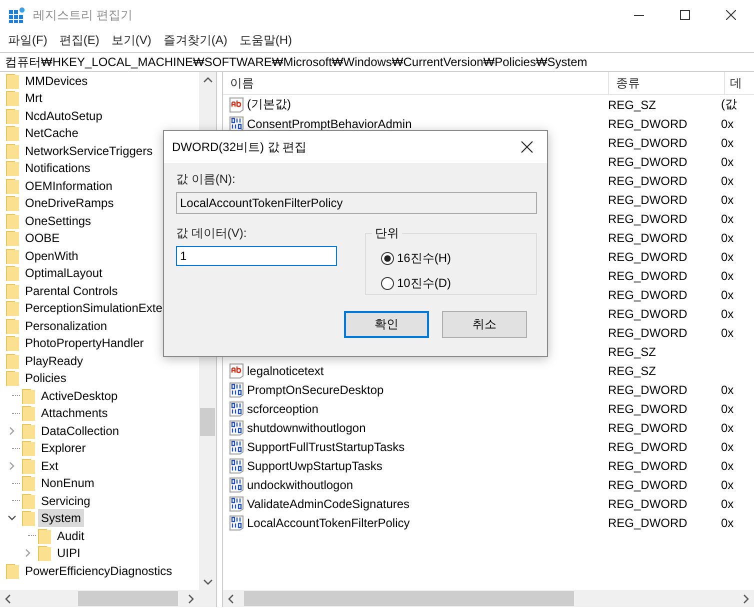 This screenshot has width=754, height=608. What do you see at coordinates (68, 483) in the screenshot?
I see `tree-item: NonEnum` at bounding box center [68, 483].